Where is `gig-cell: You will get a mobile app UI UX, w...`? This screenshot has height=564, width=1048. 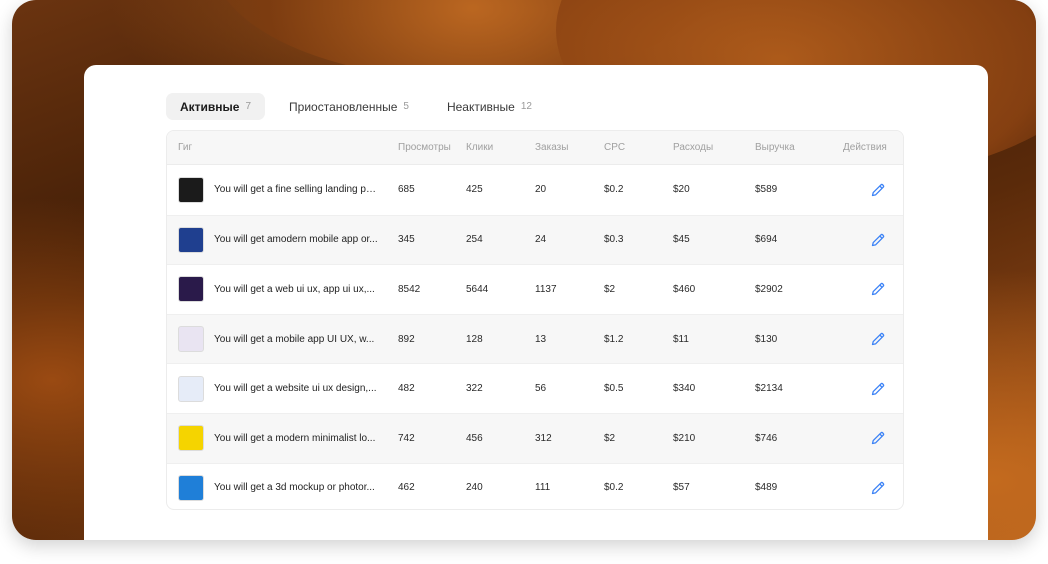 gig-cell: You will get a mobile app UI UX, w... is located at coordinates (278, 339).